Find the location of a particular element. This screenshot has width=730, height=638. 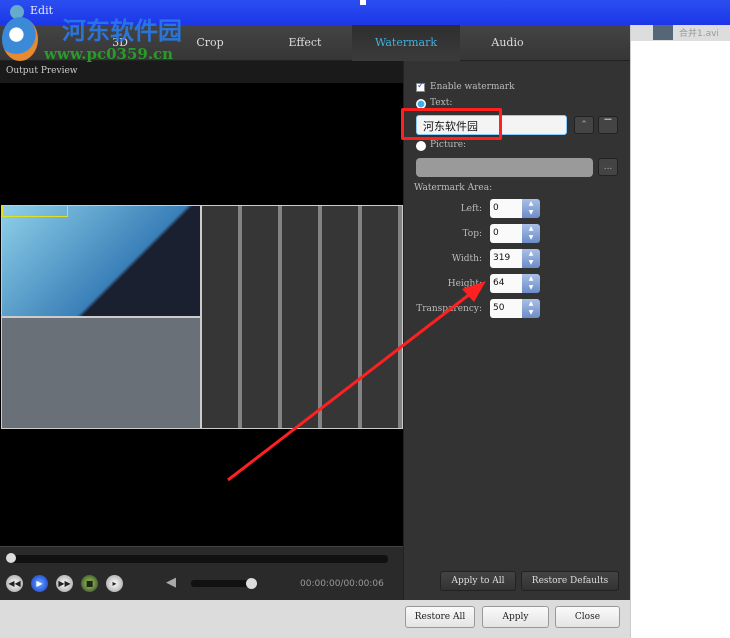

annotation-arrow is located at coordinates (356, 381).